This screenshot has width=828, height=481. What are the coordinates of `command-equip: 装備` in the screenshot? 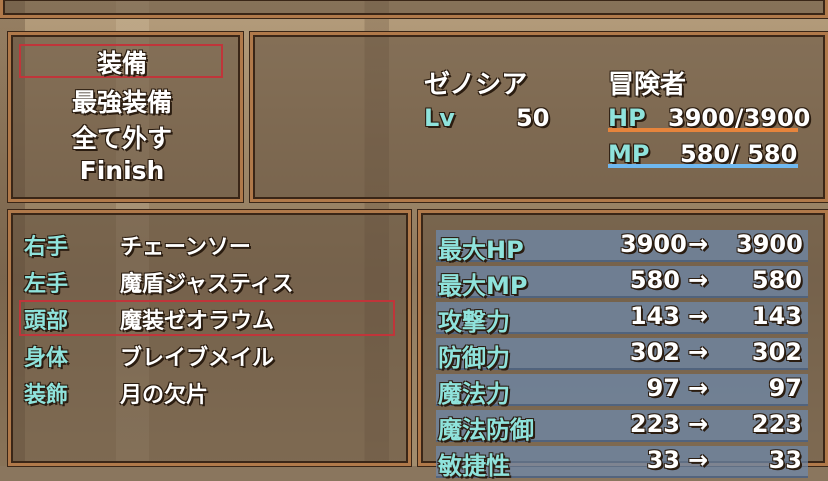 It's located at (122, 62).